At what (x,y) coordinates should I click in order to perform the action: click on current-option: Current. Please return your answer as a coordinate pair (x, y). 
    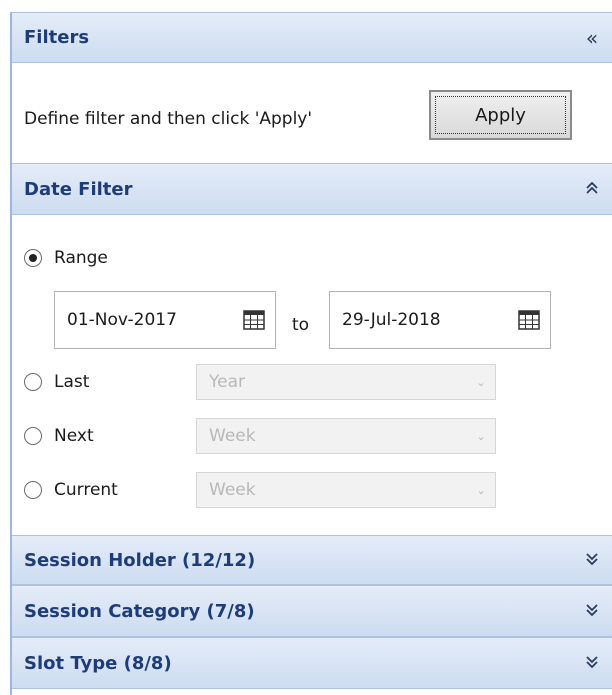
    Looking at the image, I should click on (71, 490).